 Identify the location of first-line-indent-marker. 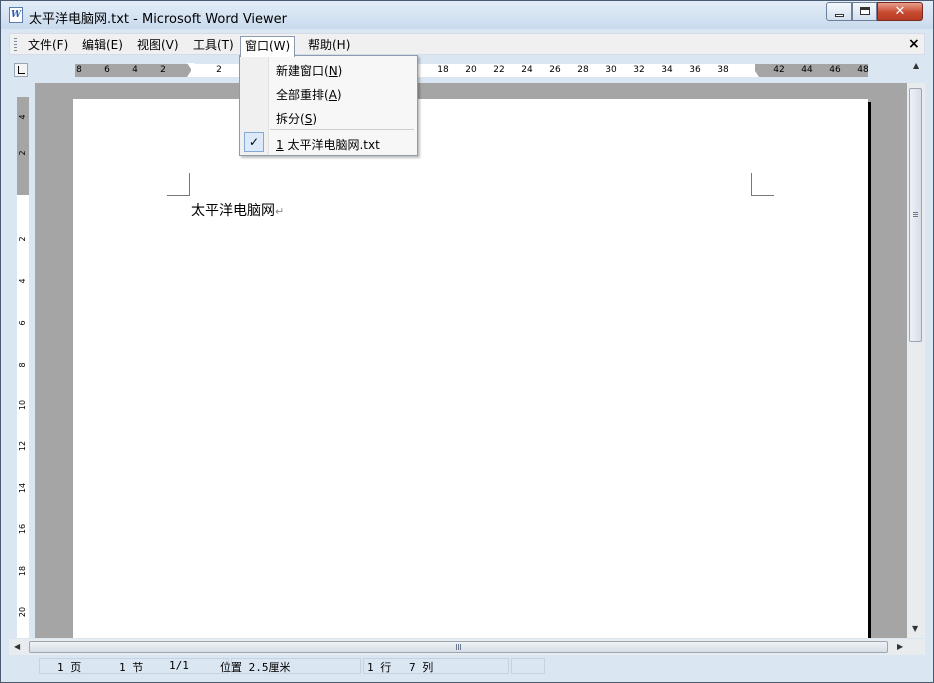
(191, 66).